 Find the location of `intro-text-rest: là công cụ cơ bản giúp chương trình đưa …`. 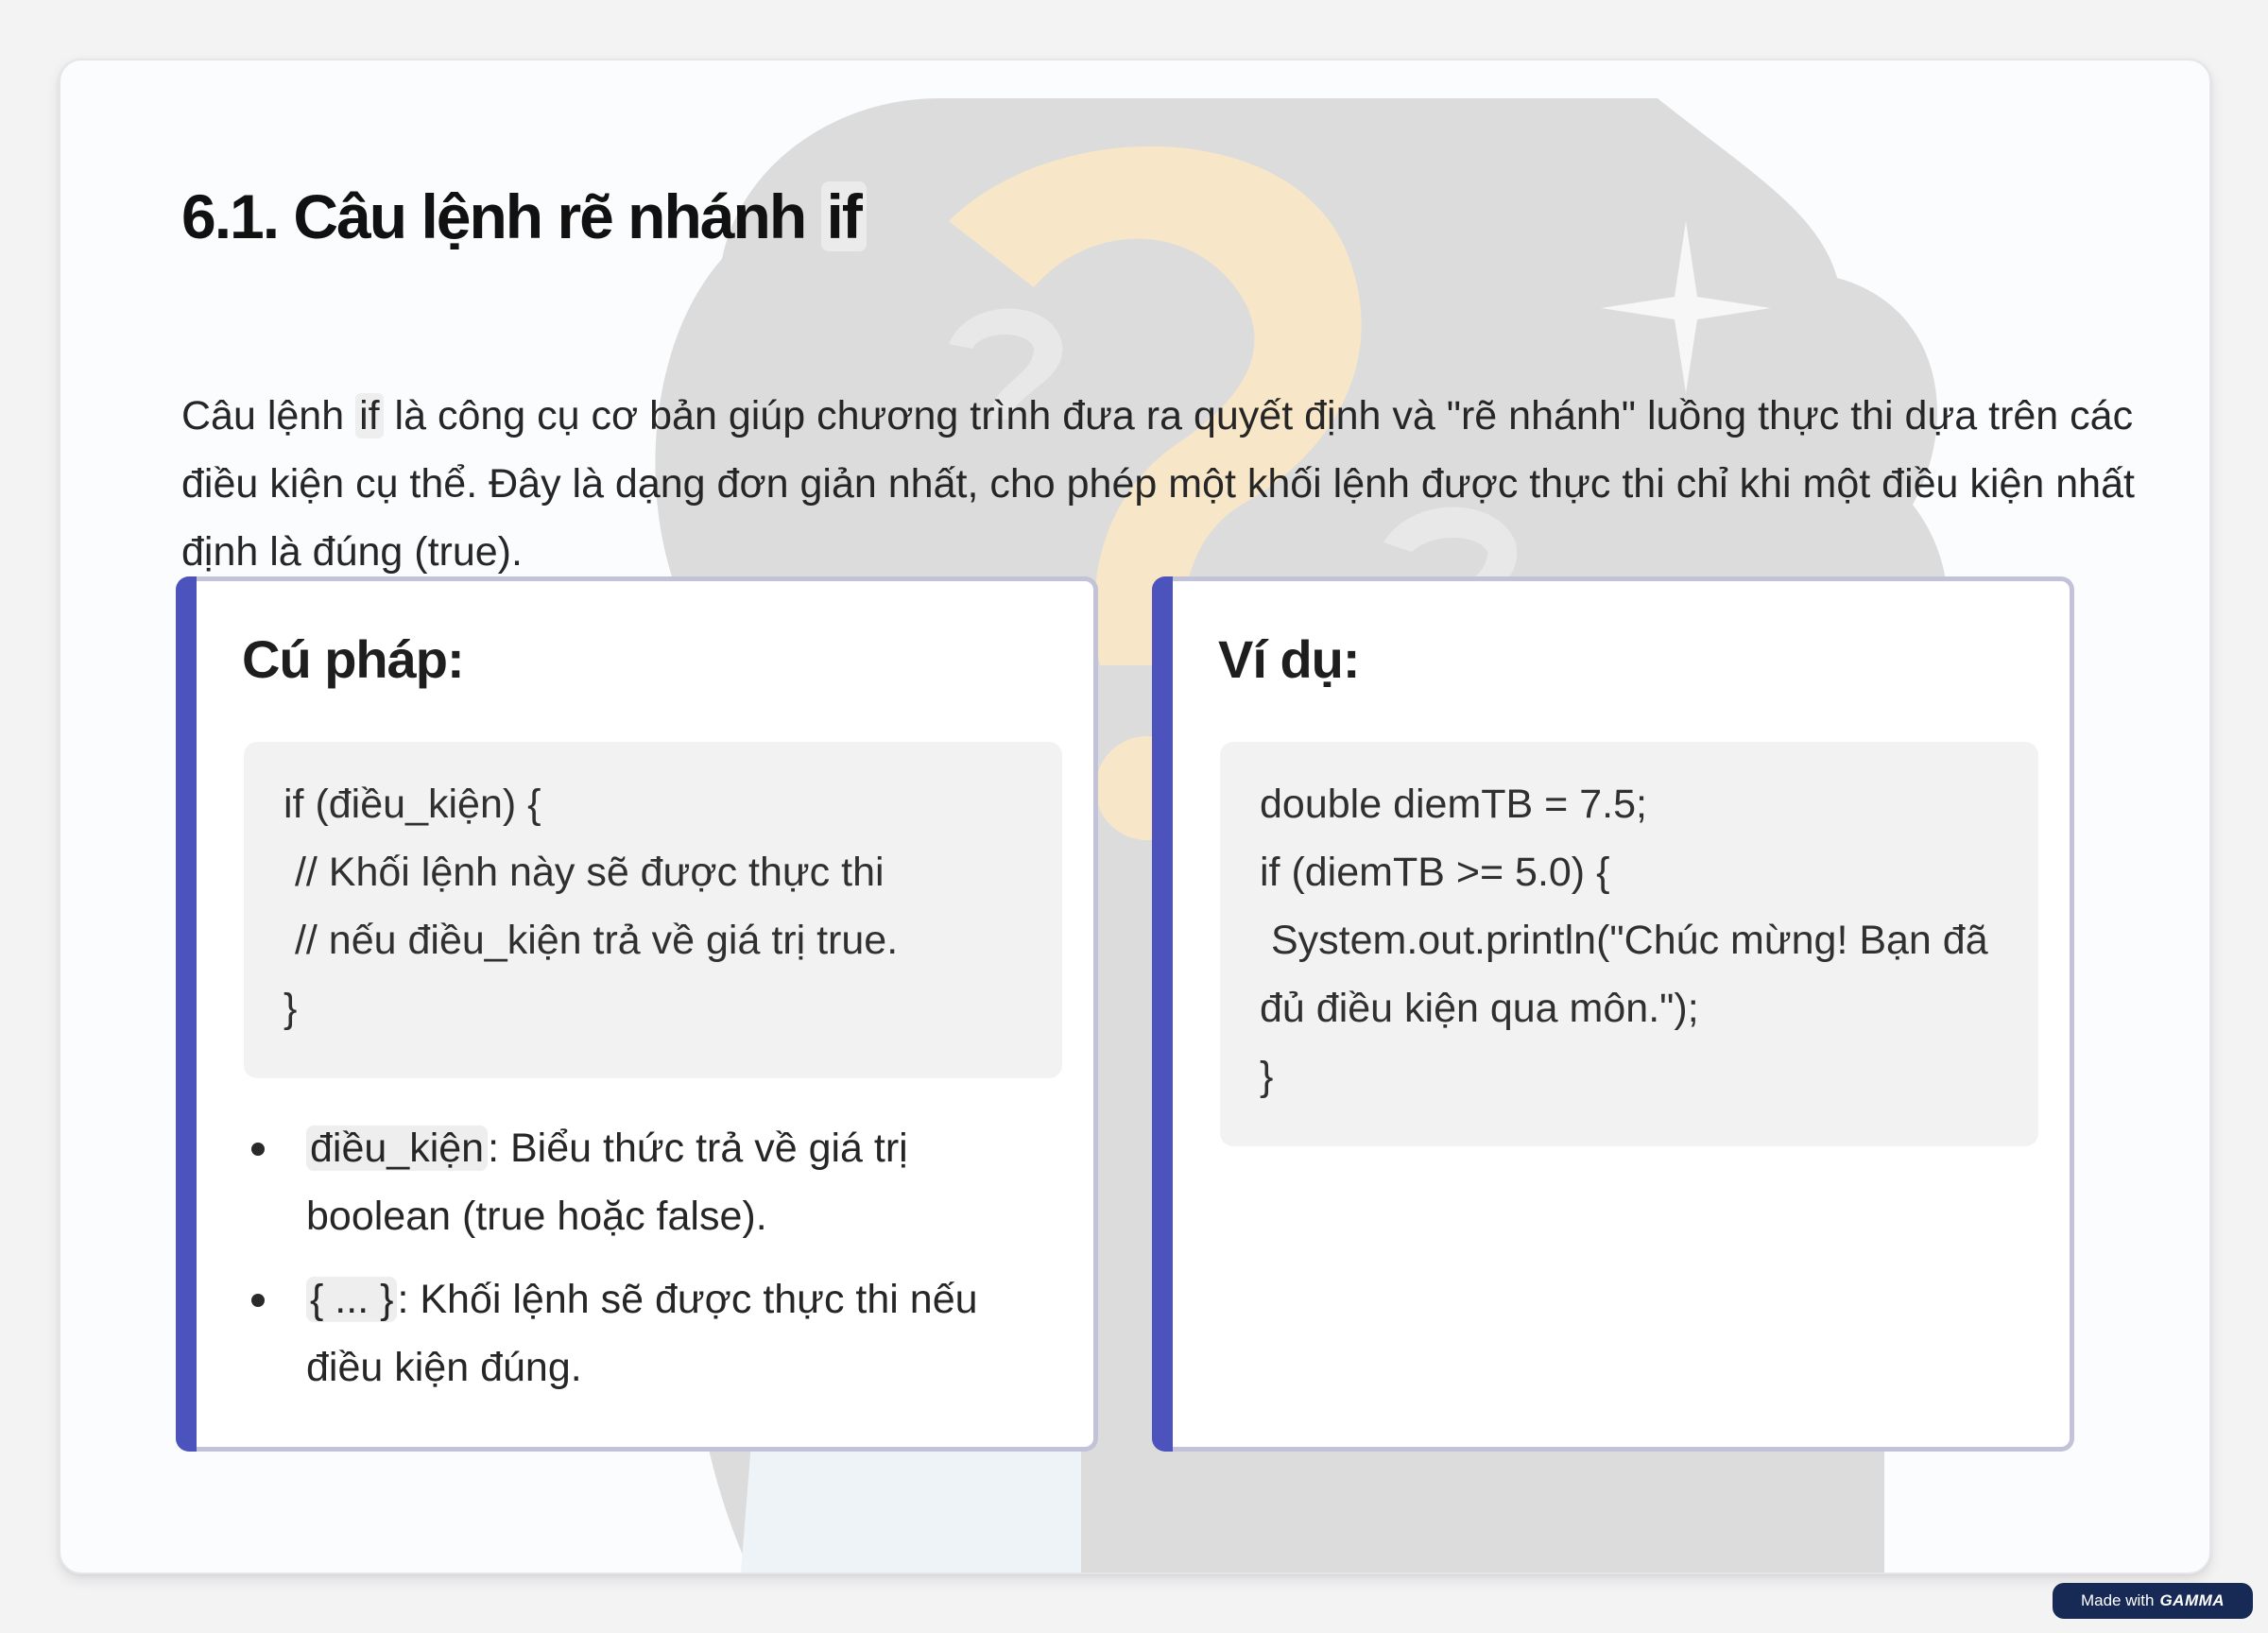

intro-text-rest: là công cụ cơ bản giúp chương trình đưa … is located at coordinates (1158, 484).